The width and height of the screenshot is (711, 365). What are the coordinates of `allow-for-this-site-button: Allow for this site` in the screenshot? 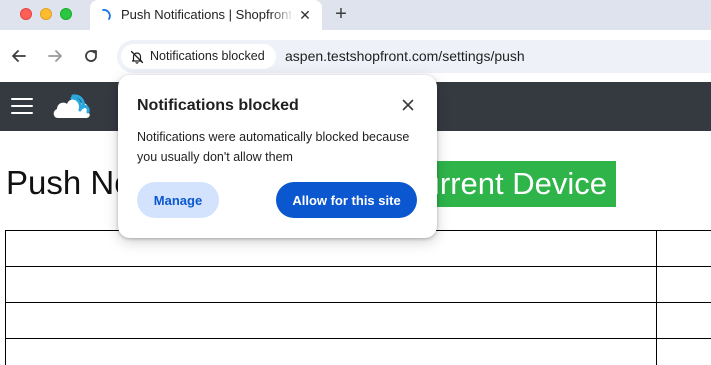 It's located at (346, 200).